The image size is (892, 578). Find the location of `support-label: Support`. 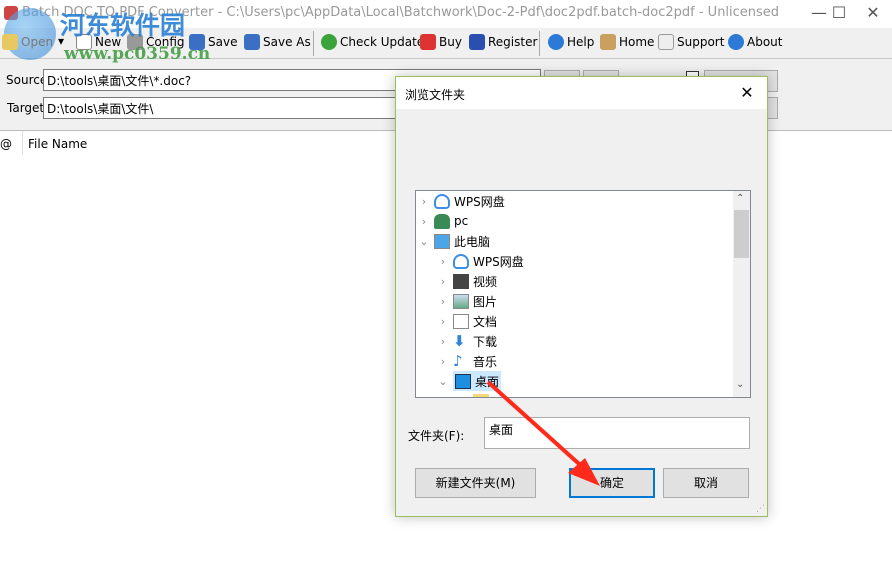

support-label: Support is located at coordinates (701, 42).